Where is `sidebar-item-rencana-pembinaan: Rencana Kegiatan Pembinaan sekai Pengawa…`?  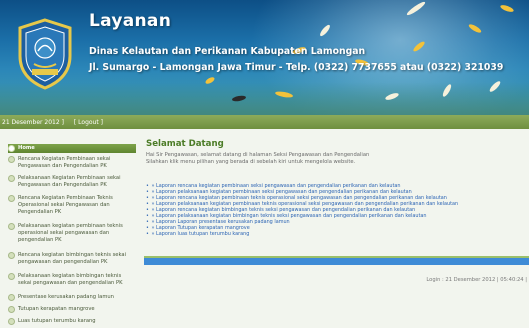 sidebar-item-rencana-pembinaan: Rencana Kegiatan Pembinaan sekai Pengawa… is located at coordinates (72, 163).